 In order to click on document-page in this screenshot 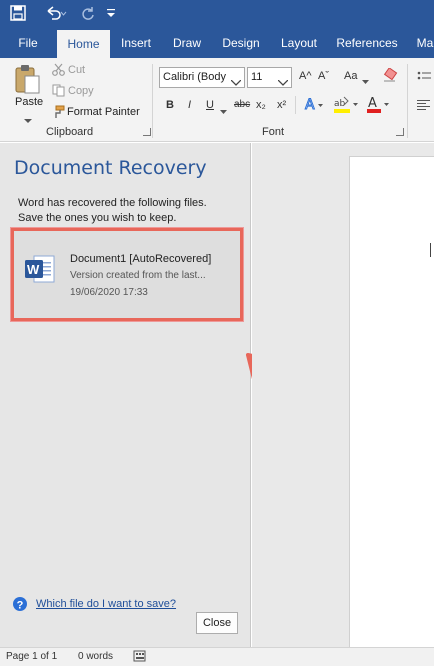, I will do `click(391, 406)`.